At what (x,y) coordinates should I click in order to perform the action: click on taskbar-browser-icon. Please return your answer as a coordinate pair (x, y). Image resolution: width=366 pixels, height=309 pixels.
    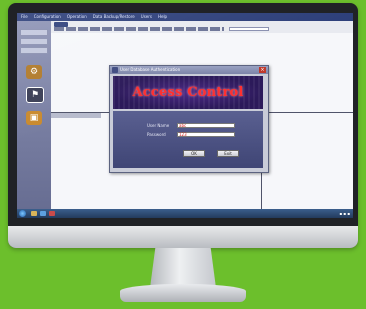
    Looking at the image, I should click on (43, 213).